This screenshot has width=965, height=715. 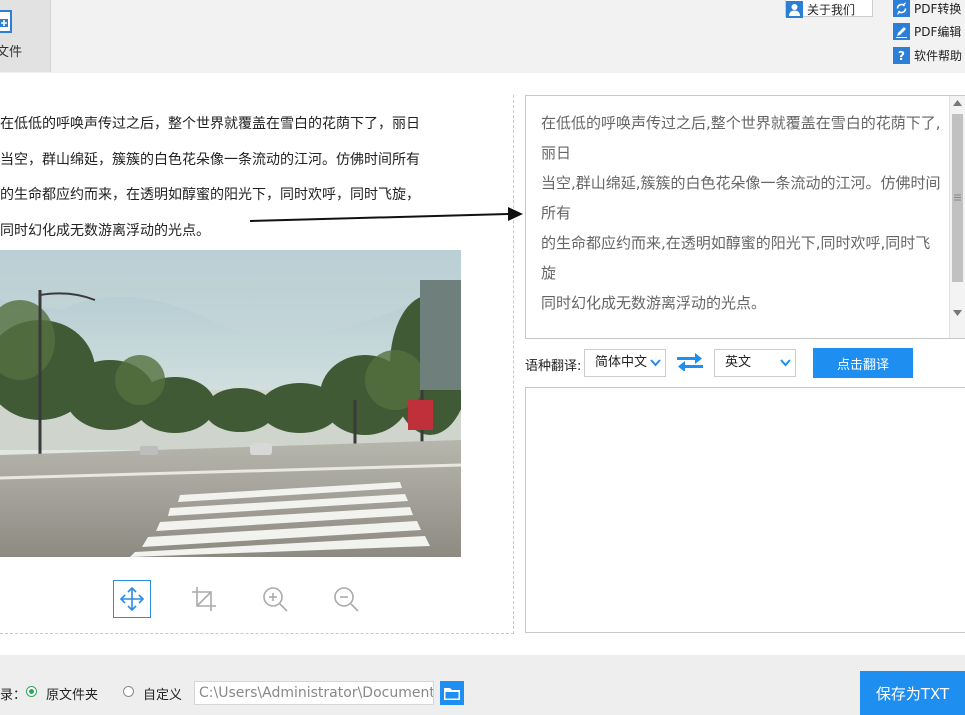 I want to click on about-label: 关于我们, so click(x=831, y=10).